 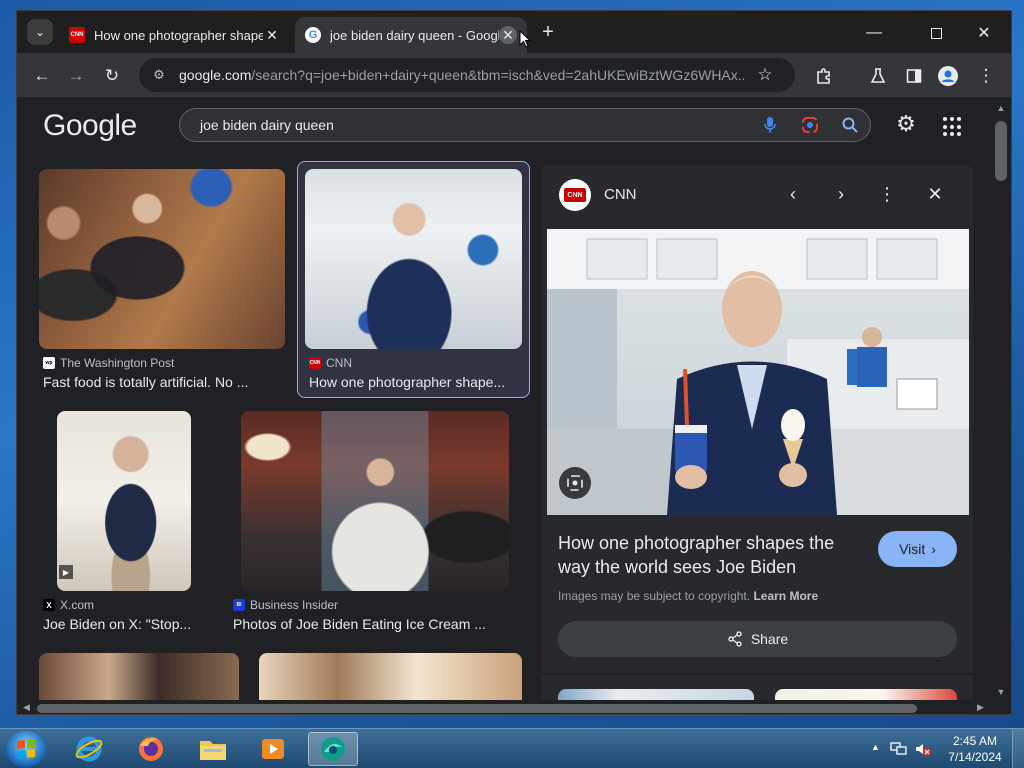 I want to click on close-window-button: ✕, so click(x=984, y=33).